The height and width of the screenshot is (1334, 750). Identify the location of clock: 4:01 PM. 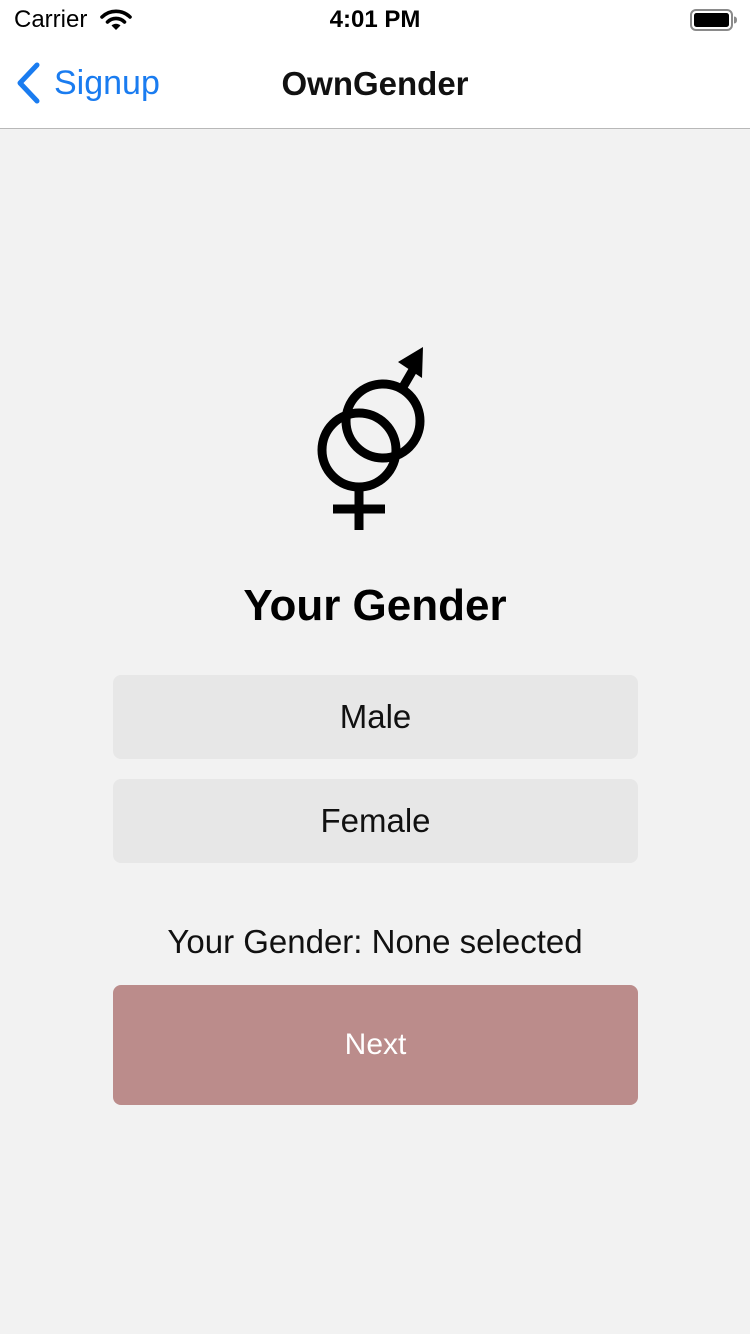
(375, 19).